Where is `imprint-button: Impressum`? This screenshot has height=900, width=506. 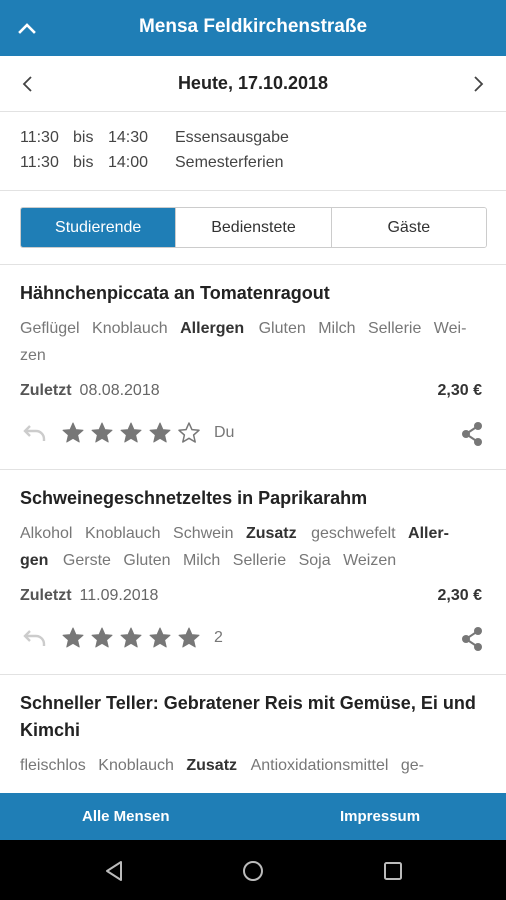 imprint-button: Impressum is located at coordinates (380, 816).